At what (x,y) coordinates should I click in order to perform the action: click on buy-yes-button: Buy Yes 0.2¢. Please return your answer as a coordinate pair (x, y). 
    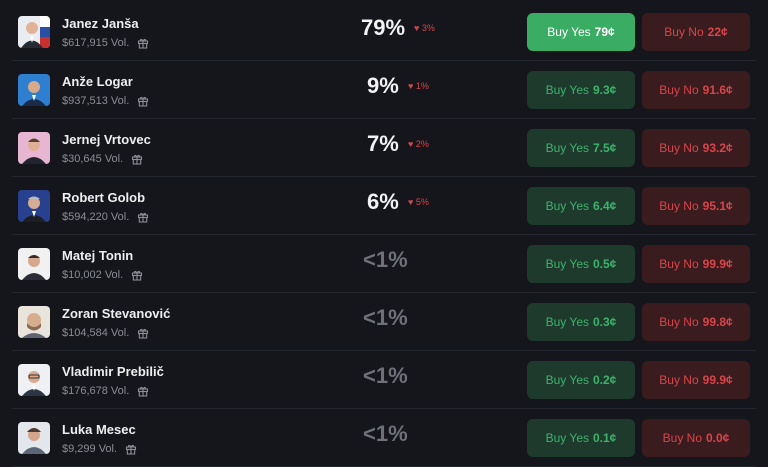
    Looking at the image, I should click on (581, 380).